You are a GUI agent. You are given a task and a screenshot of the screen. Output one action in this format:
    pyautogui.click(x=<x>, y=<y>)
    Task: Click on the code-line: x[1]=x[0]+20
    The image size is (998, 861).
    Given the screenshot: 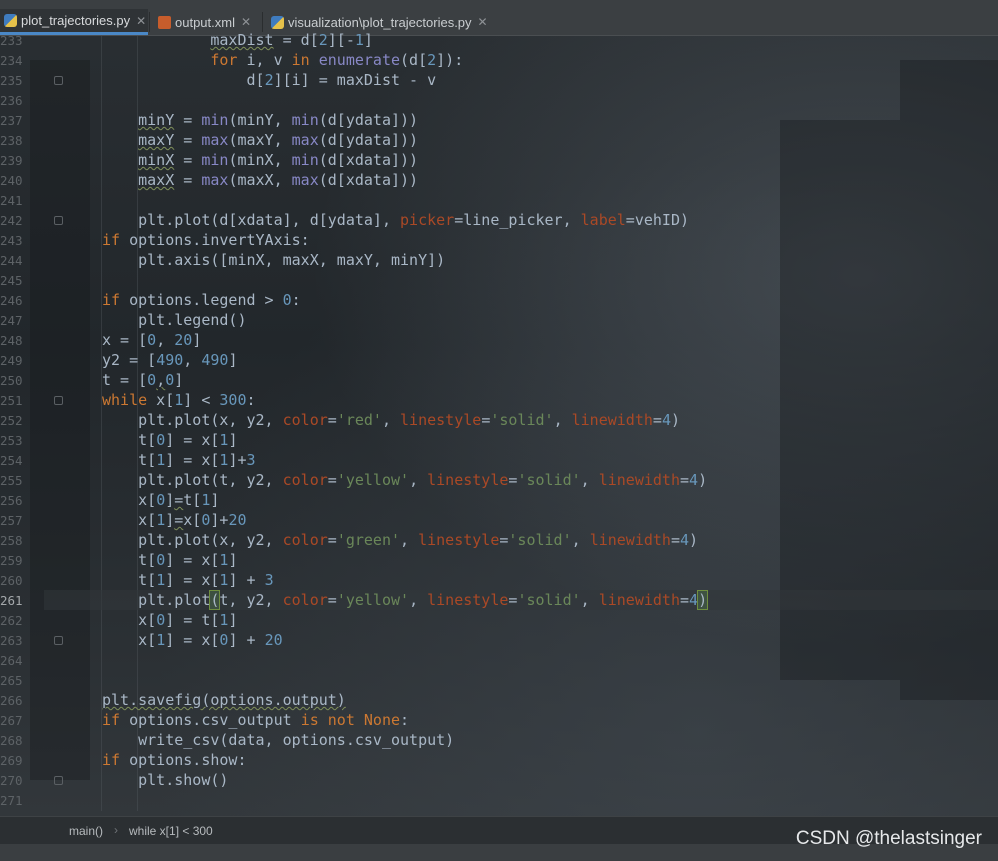 What is the action you would take?
    pyautogui.click(x=156, y=520)
    